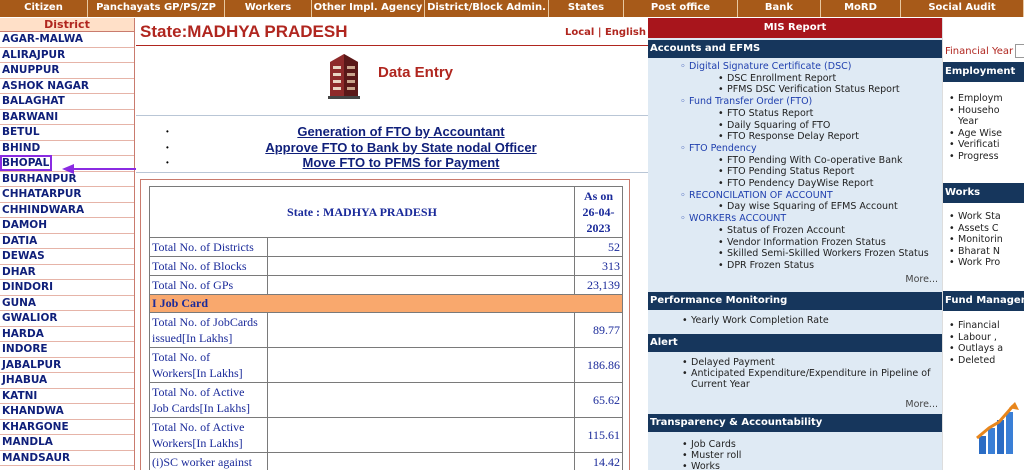 The height and width of the screenshot is (470, 1024). I want to click on district-item: GUNA, so click(67, 303).